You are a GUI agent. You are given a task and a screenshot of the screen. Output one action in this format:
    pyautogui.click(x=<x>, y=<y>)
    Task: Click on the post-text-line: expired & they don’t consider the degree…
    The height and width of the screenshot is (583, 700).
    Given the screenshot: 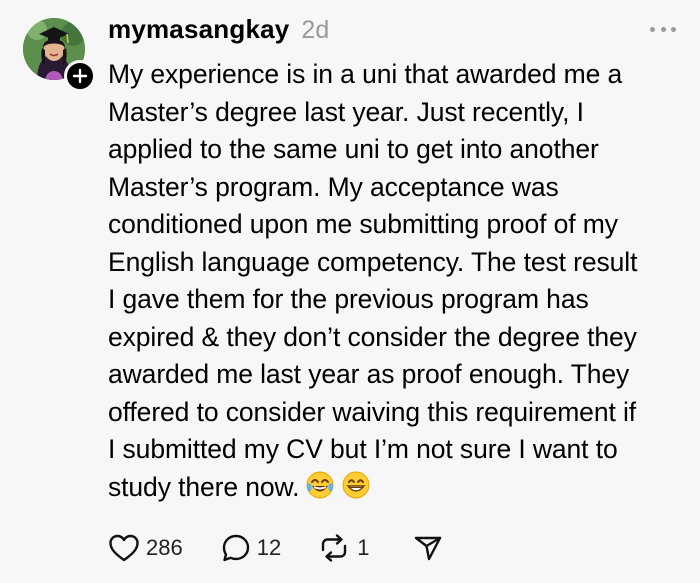 What is the action you would take?
    pyautogui.click(x=372, y=336)
    